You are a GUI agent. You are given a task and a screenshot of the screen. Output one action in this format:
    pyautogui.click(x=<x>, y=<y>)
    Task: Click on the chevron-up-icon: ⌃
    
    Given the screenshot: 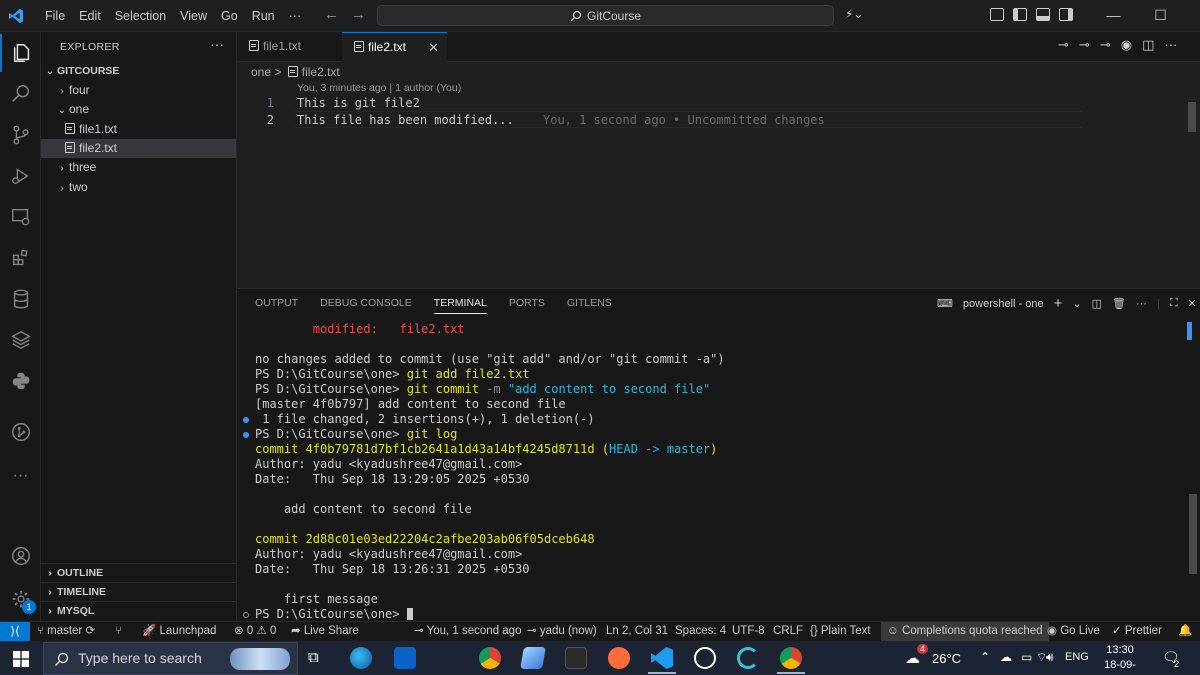 What is the action you would take?
    pyautogui.click(x=985, y=657)
    